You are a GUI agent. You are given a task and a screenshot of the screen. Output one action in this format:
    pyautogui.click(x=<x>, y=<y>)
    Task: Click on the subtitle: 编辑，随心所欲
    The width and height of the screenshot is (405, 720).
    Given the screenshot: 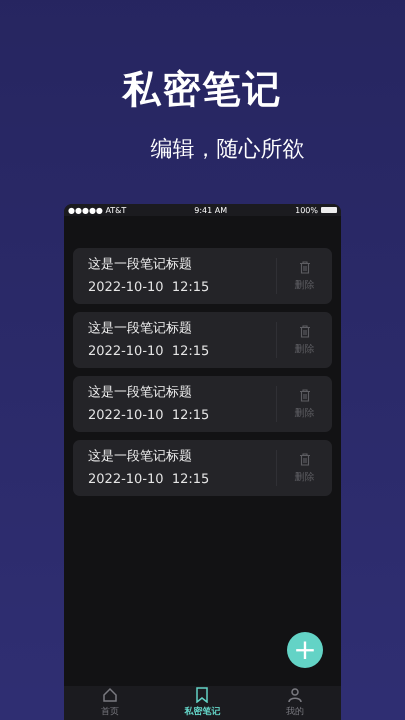 What is the action you would take?
    pyautogui.click(x=227, y=150)
    